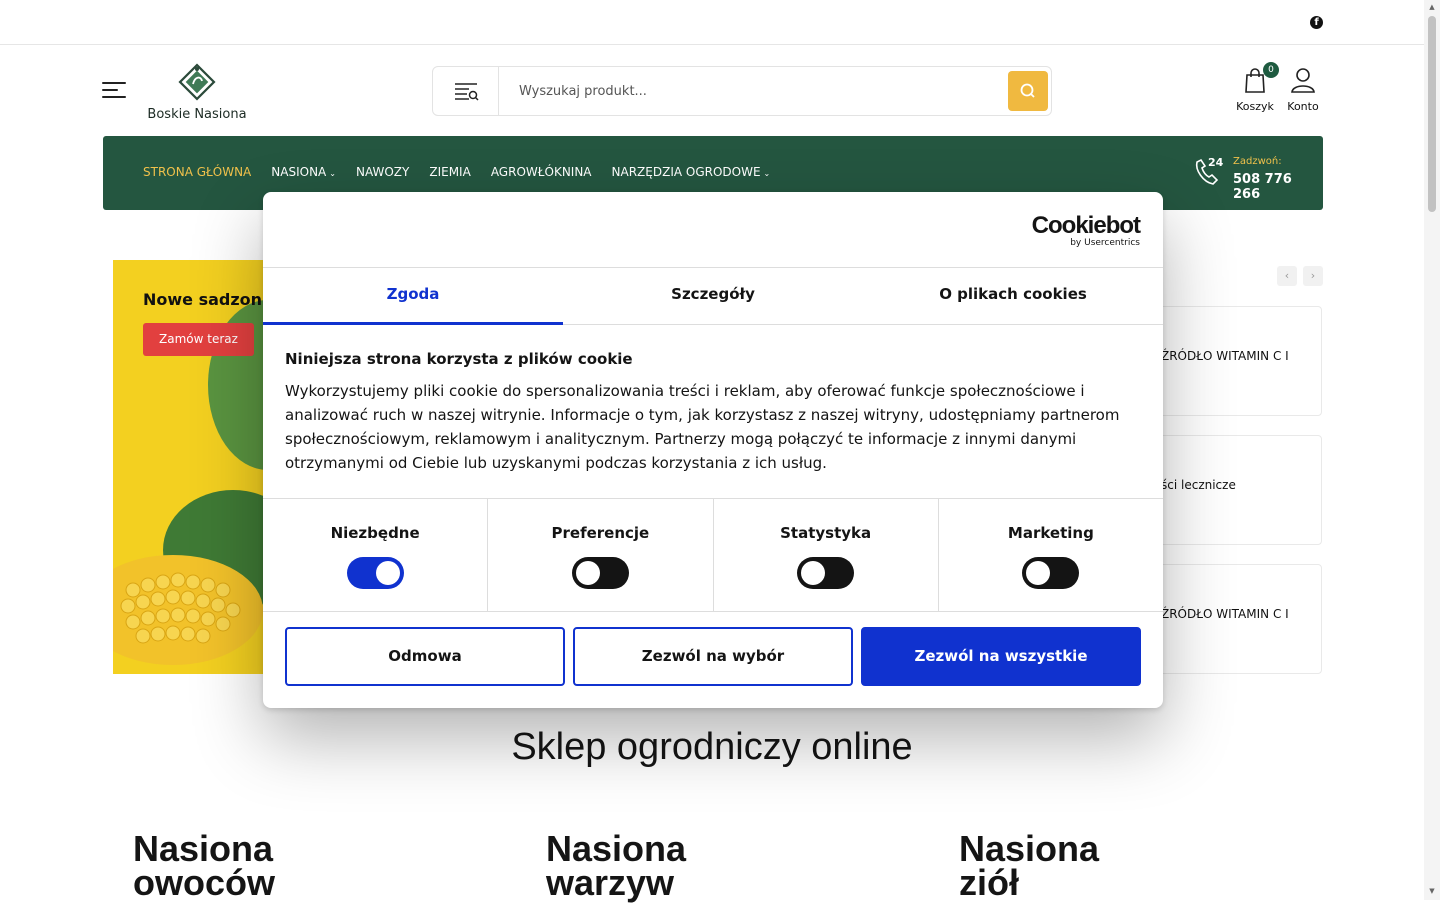 This screenshot has height=903, width=1440. I want to click on preferences-switch, so click(600, 573).